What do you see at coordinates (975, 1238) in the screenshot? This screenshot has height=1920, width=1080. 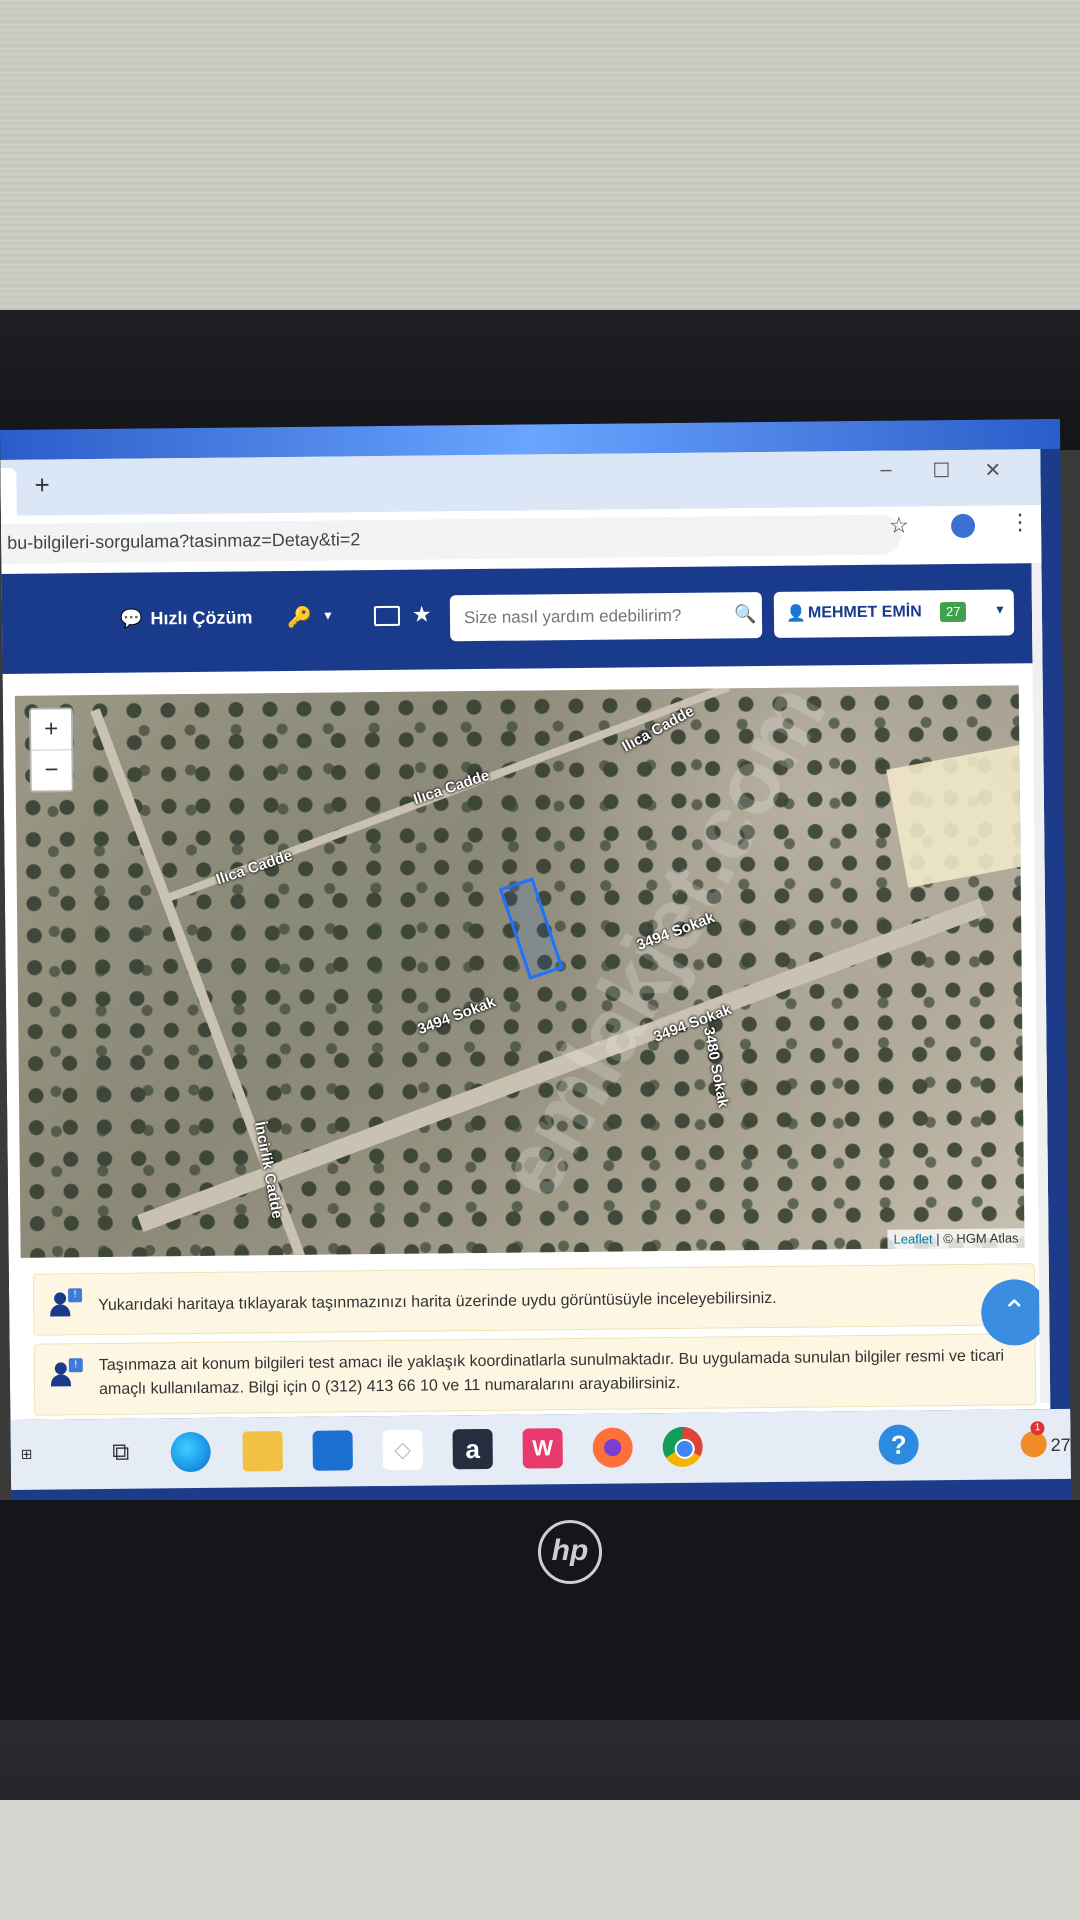 I see `attribution-text: | © HGM Atlas` at bounding box center [975, 1238].